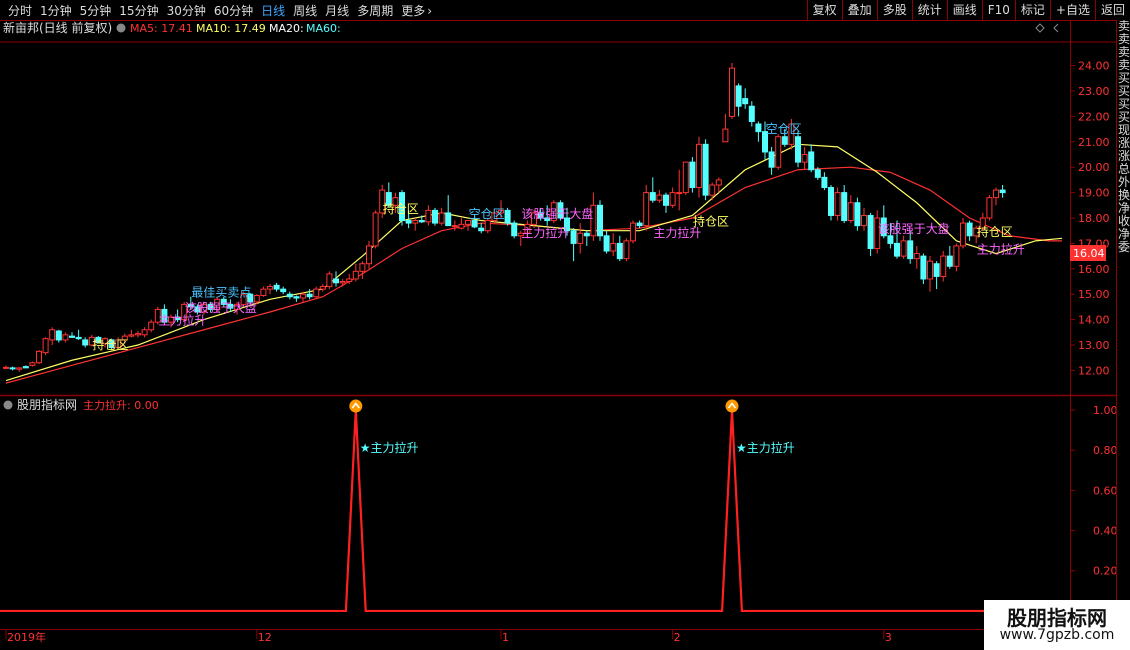 The image size is (1130, 650). What do you see at coordinates (1104, 490) in the screenshot?
I see `indicator-tick-label: 0.60` at bounding box center [1104, 490].